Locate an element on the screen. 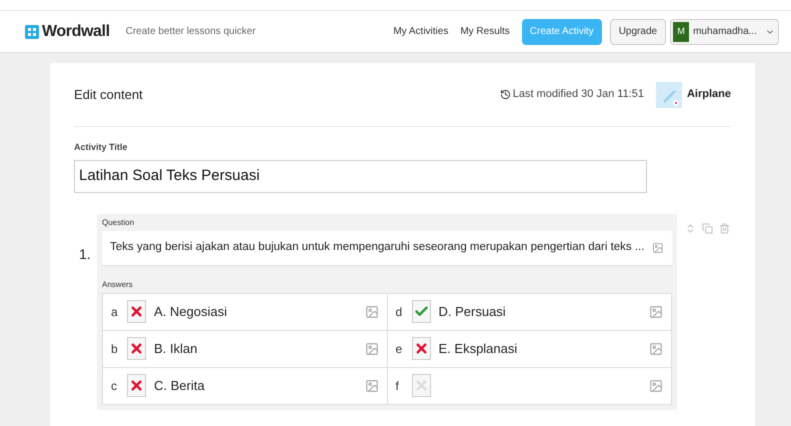 The image size is (791, 426). field-label: Question is located at coordinates (119, 222).